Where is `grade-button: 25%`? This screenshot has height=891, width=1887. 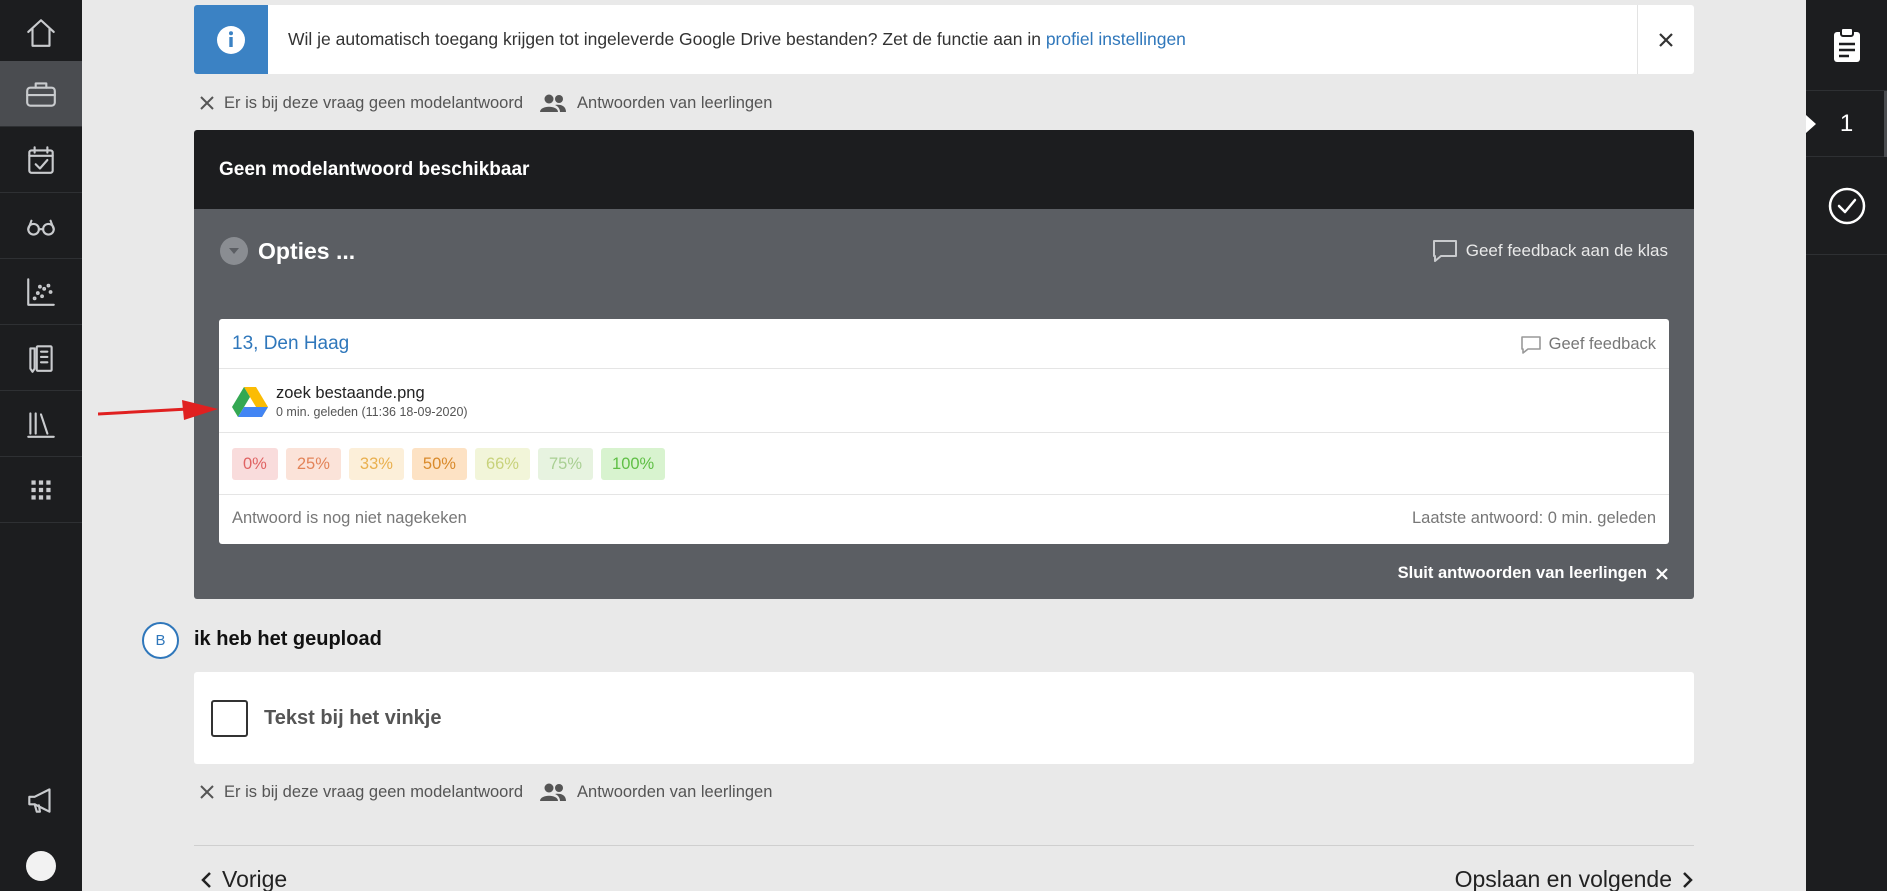
grade-button: 25% is located at coordinates (313, 464).